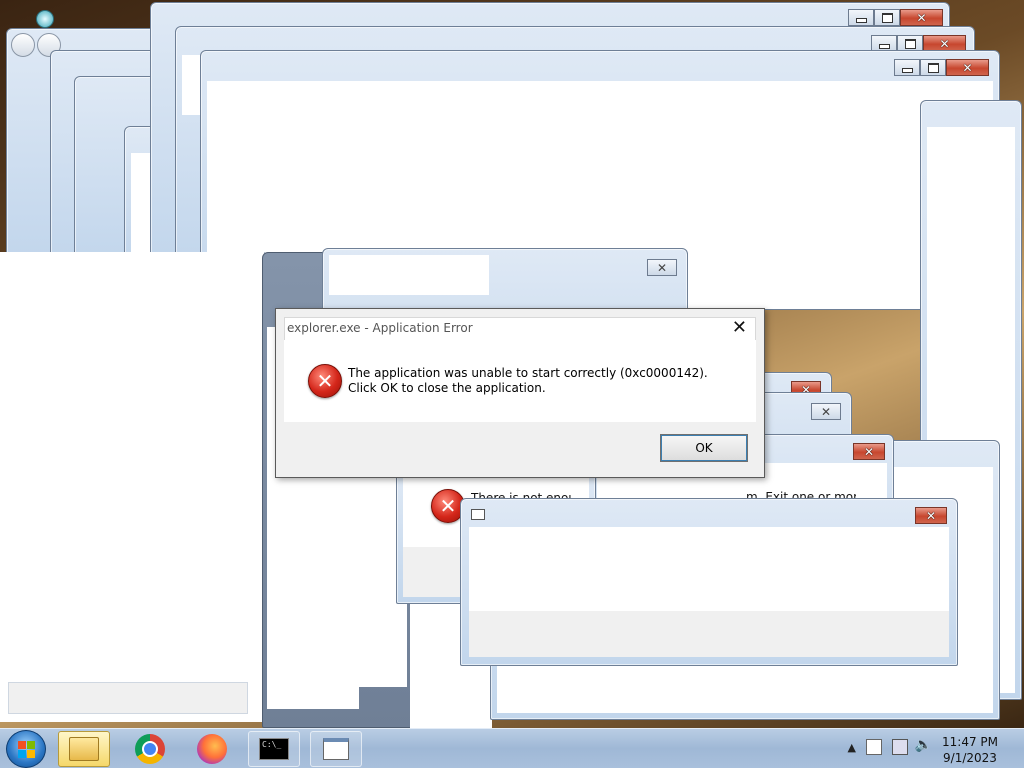  What do you see at coordinates (45, 19) in the screenshot?
I see `desktop-gadget` at bounding box center [45, 19].